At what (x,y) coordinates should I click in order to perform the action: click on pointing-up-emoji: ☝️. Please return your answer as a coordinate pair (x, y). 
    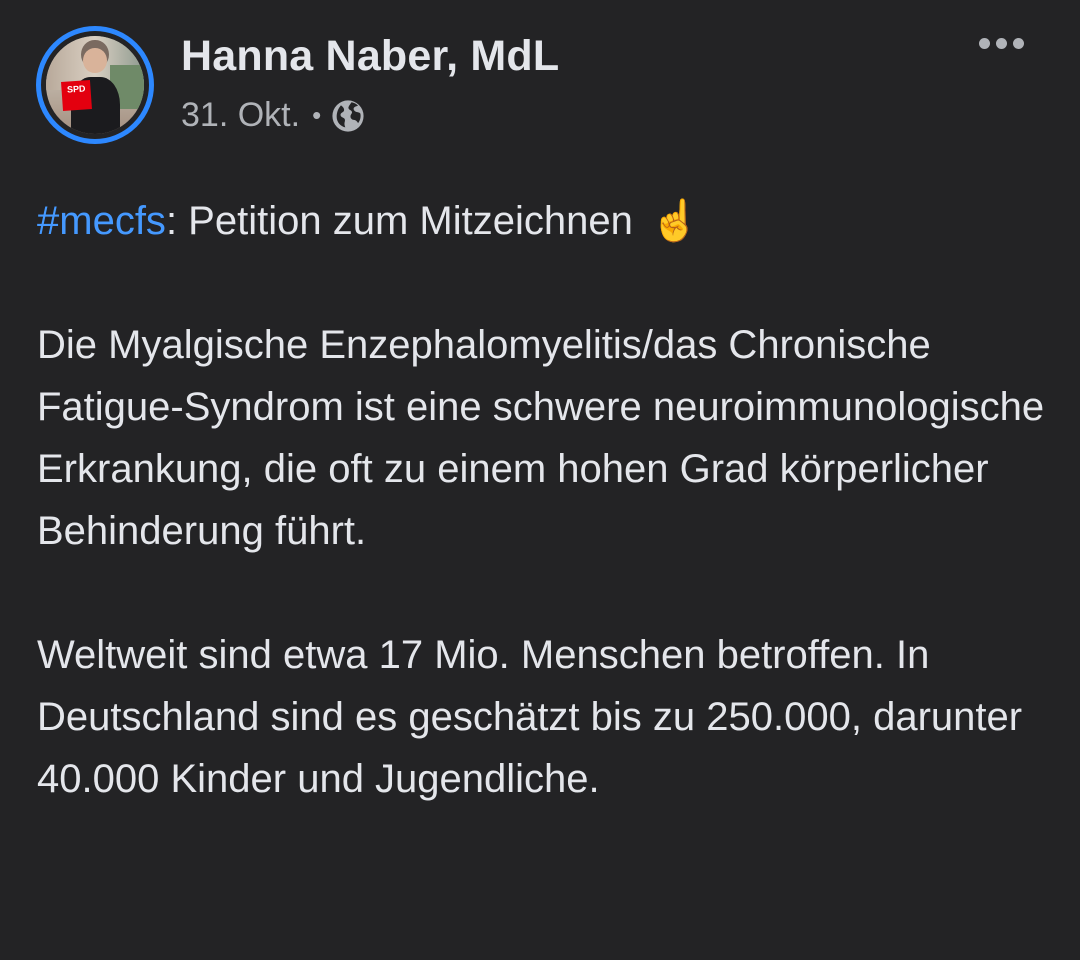
    Looking at the image, I should click on (674, 221).